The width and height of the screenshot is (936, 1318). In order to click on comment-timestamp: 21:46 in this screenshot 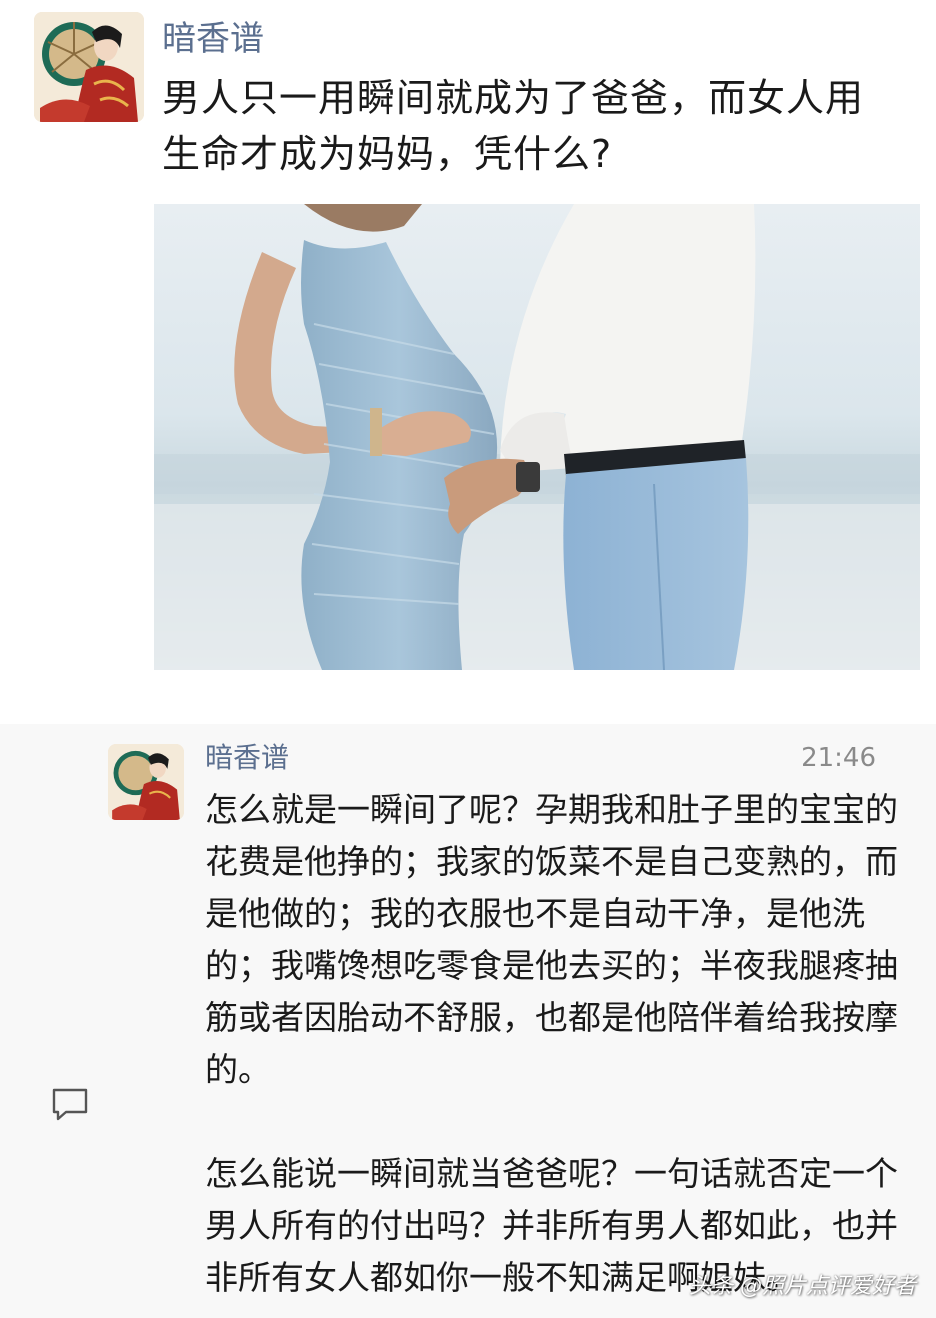, I will do `click(838, 758)`.